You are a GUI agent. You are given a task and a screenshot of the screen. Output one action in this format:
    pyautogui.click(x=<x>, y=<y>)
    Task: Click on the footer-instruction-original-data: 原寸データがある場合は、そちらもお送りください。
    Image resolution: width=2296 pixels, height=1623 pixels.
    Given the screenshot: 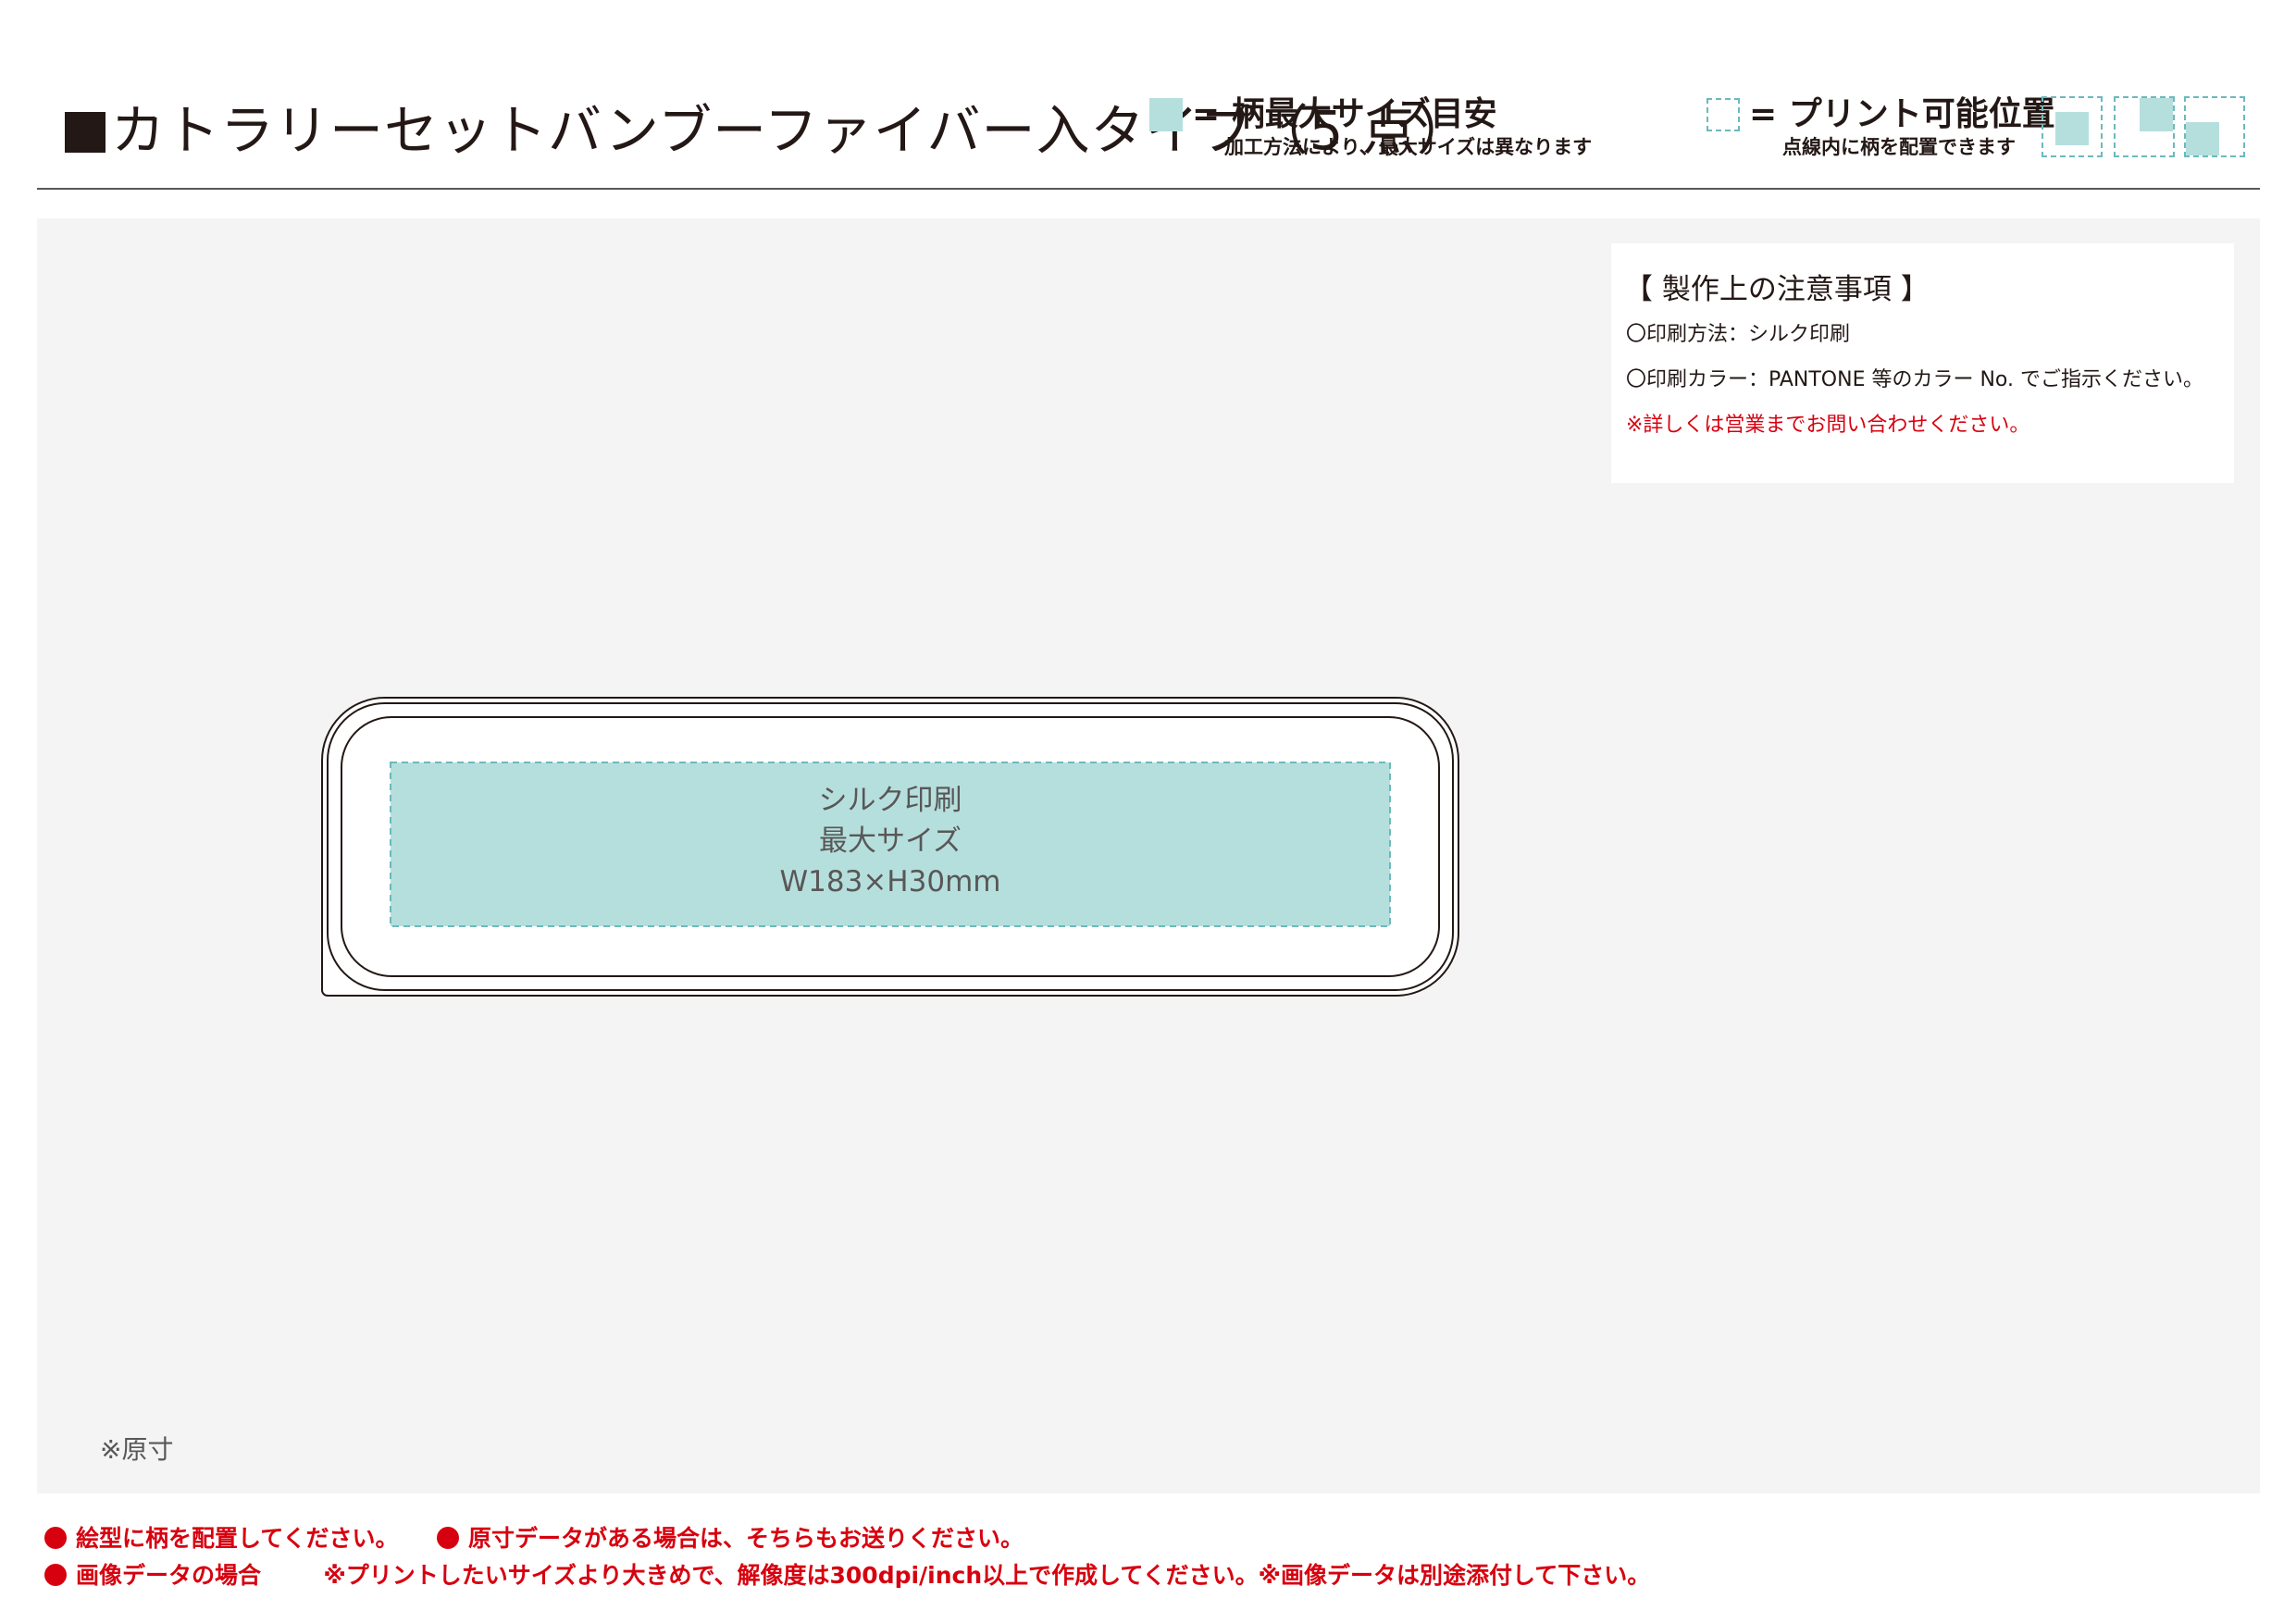 What is the action you would take?
    pyautogui.click(x=746, y=1538)
    